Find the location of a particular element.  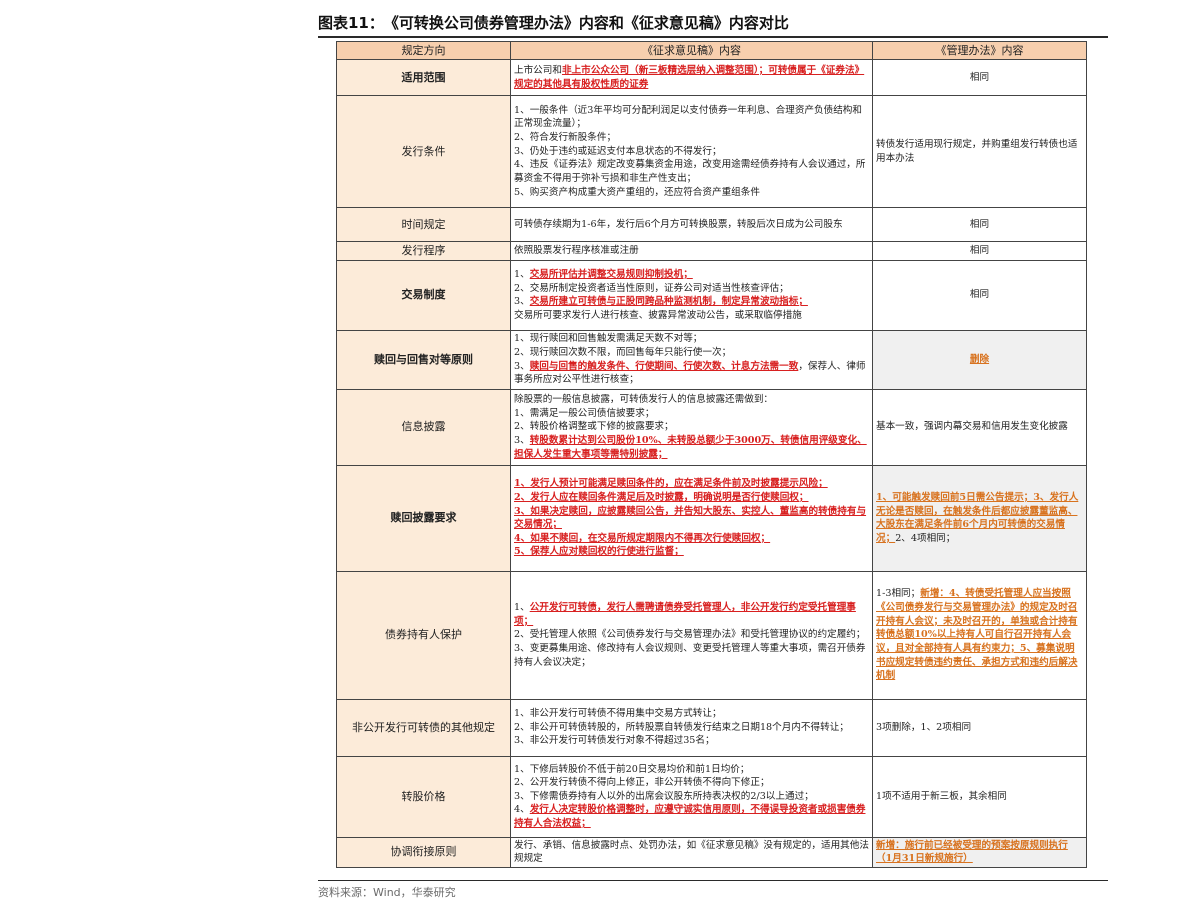

bottom-rule is located at coordinates (713, 880).